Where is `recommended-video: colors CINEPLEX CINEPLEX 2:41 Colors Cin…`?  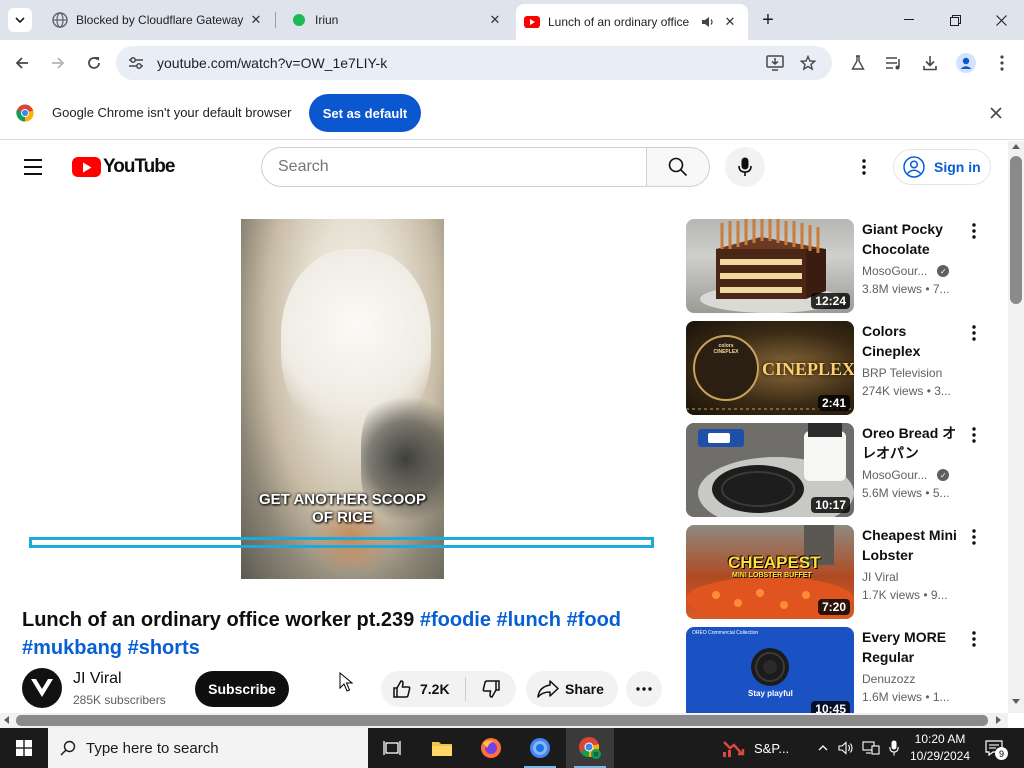 recommended-video: colors CINEPLEX CINEPLEX 2:41 Colors Cin… is located at coordinates (838, 368).